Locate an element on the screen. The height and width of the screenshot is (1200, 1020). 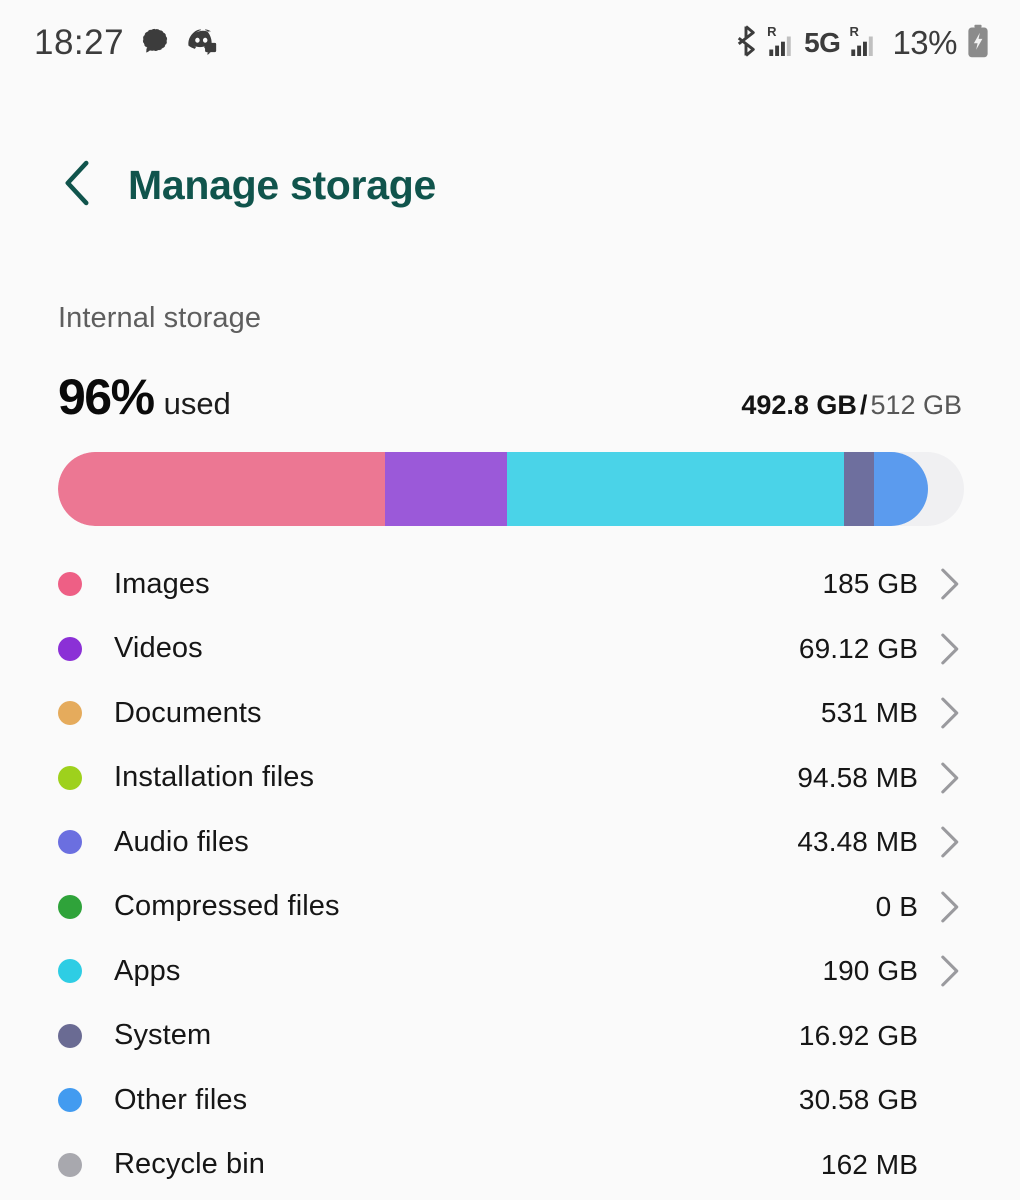
sim1-roaming-label: R is located at coordinates (772, 31).